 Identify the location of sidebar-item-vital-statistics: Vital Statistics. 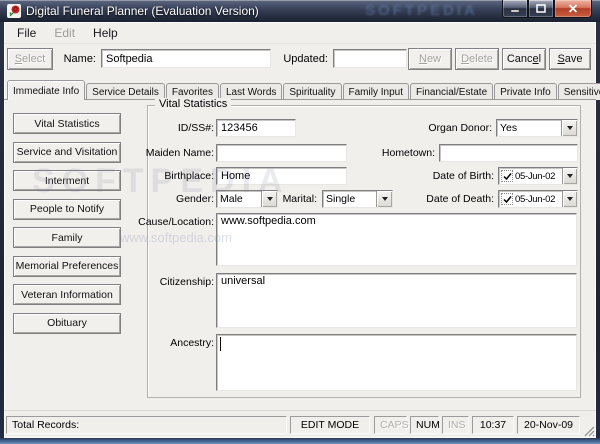
(67, 123).